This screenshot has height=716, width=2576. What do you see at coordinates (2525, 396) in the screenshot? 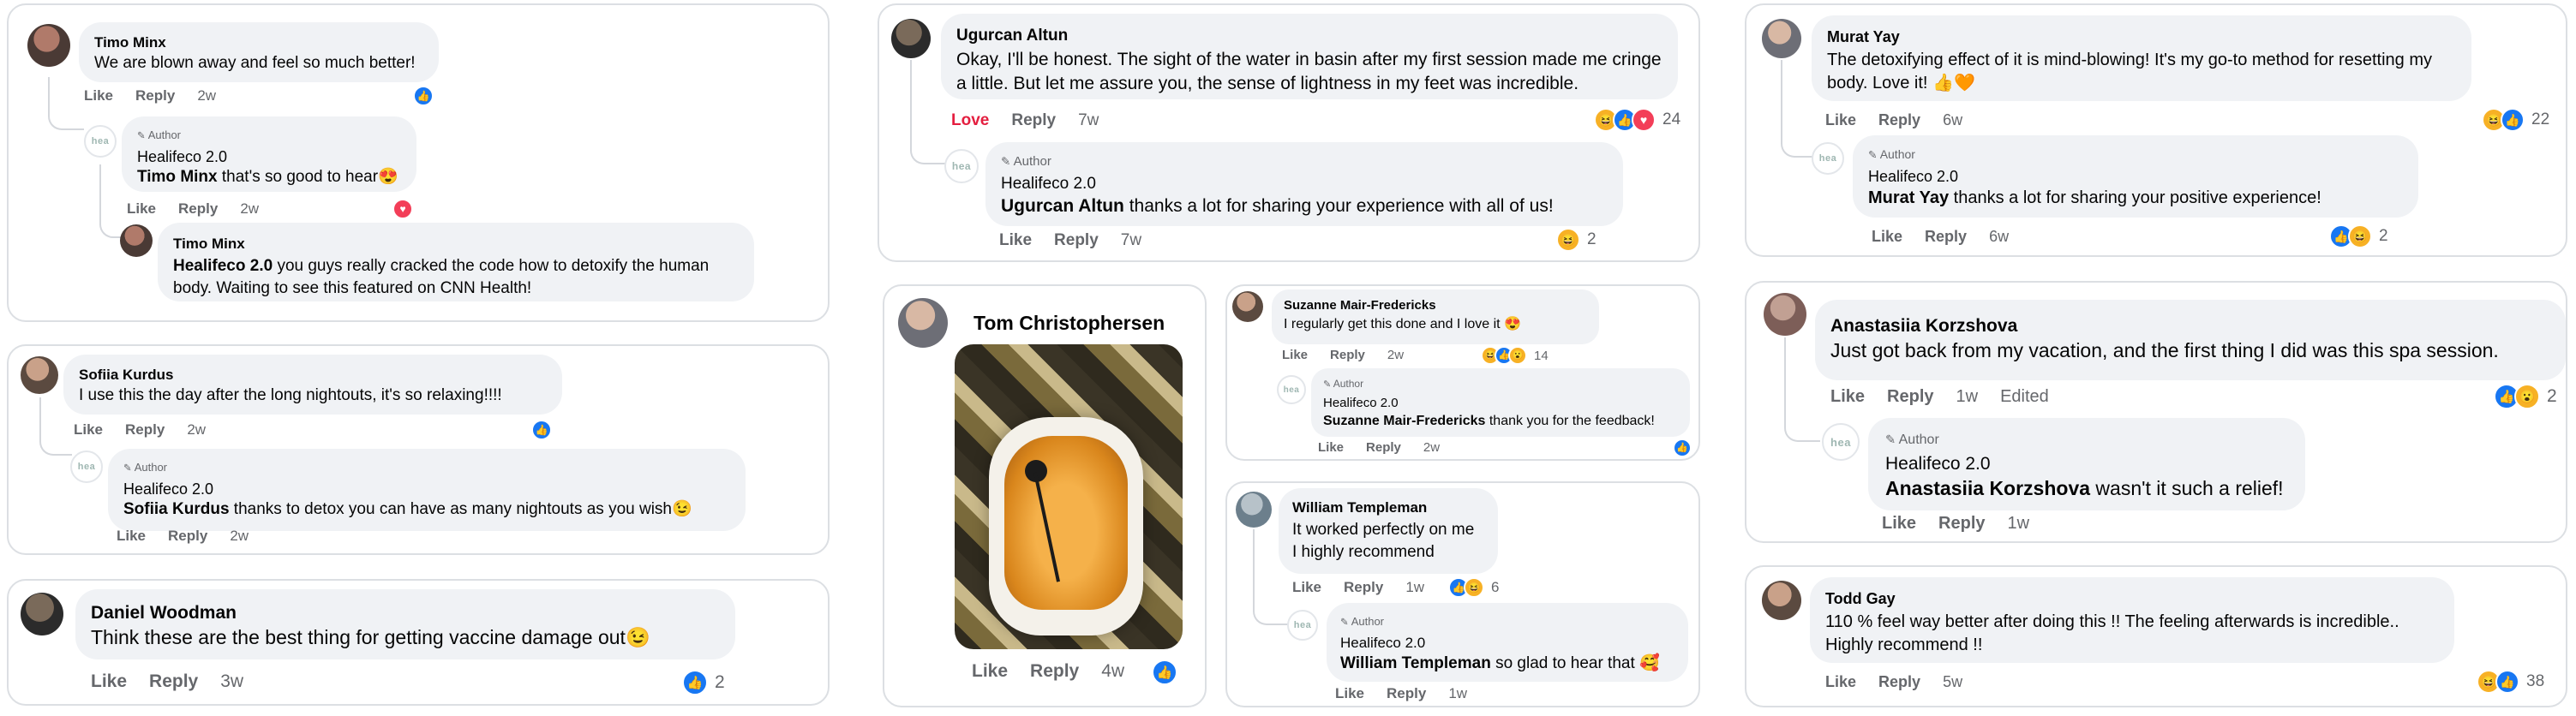
I see `reaction-summary: 👍 😮 2` at bounding box center [2525, 396].